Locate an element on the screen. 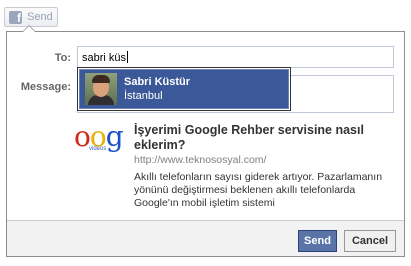  recipient-suggestion-dropdown: Sabri Küstür İstanbul is located at coordinates (184, 89).